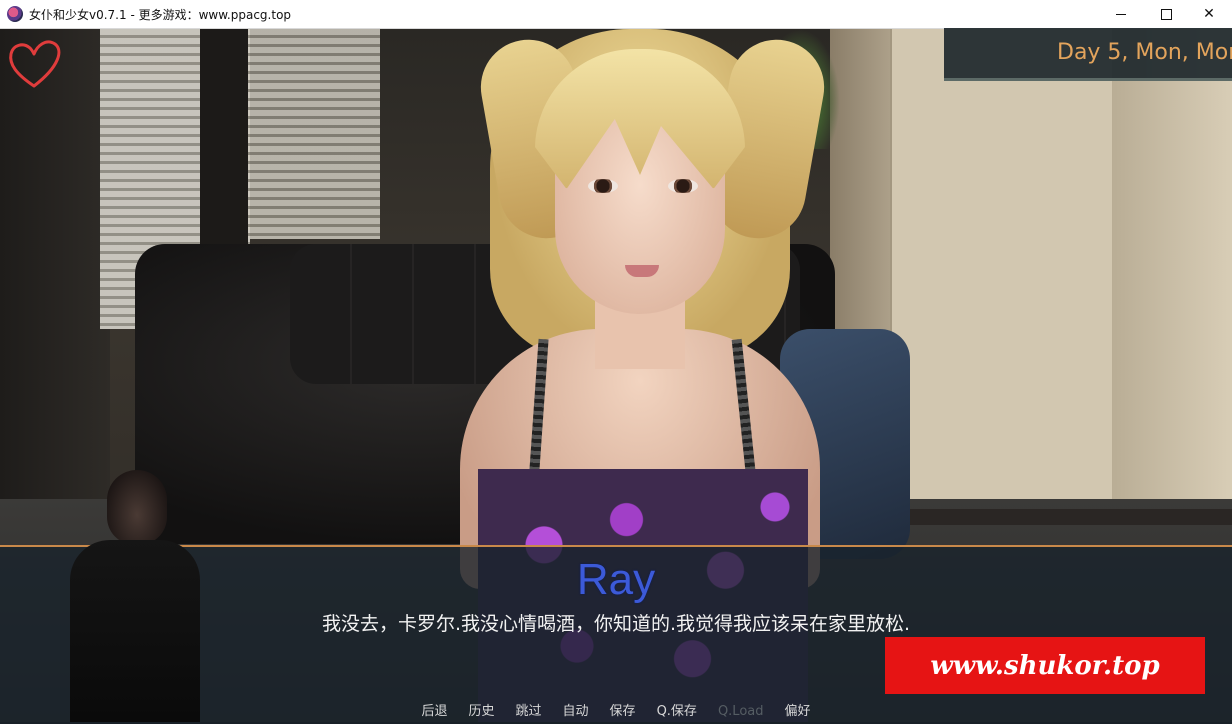 This screenshot has height=724, width=1232. Describe the element at coordinates (135, 631) in the screenshot. I see `side-character-body` at that location.